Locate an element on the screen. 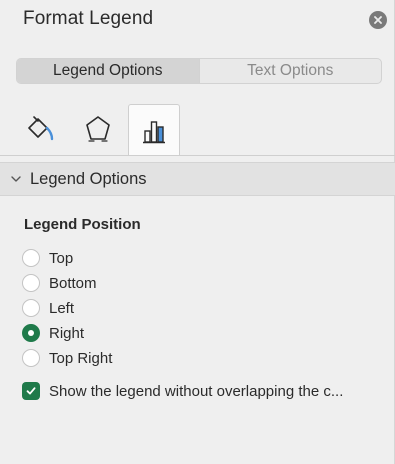 This screenshot has width=395, height=464. tab-legend-options: Legend Options is located at coordinates (108, 71).